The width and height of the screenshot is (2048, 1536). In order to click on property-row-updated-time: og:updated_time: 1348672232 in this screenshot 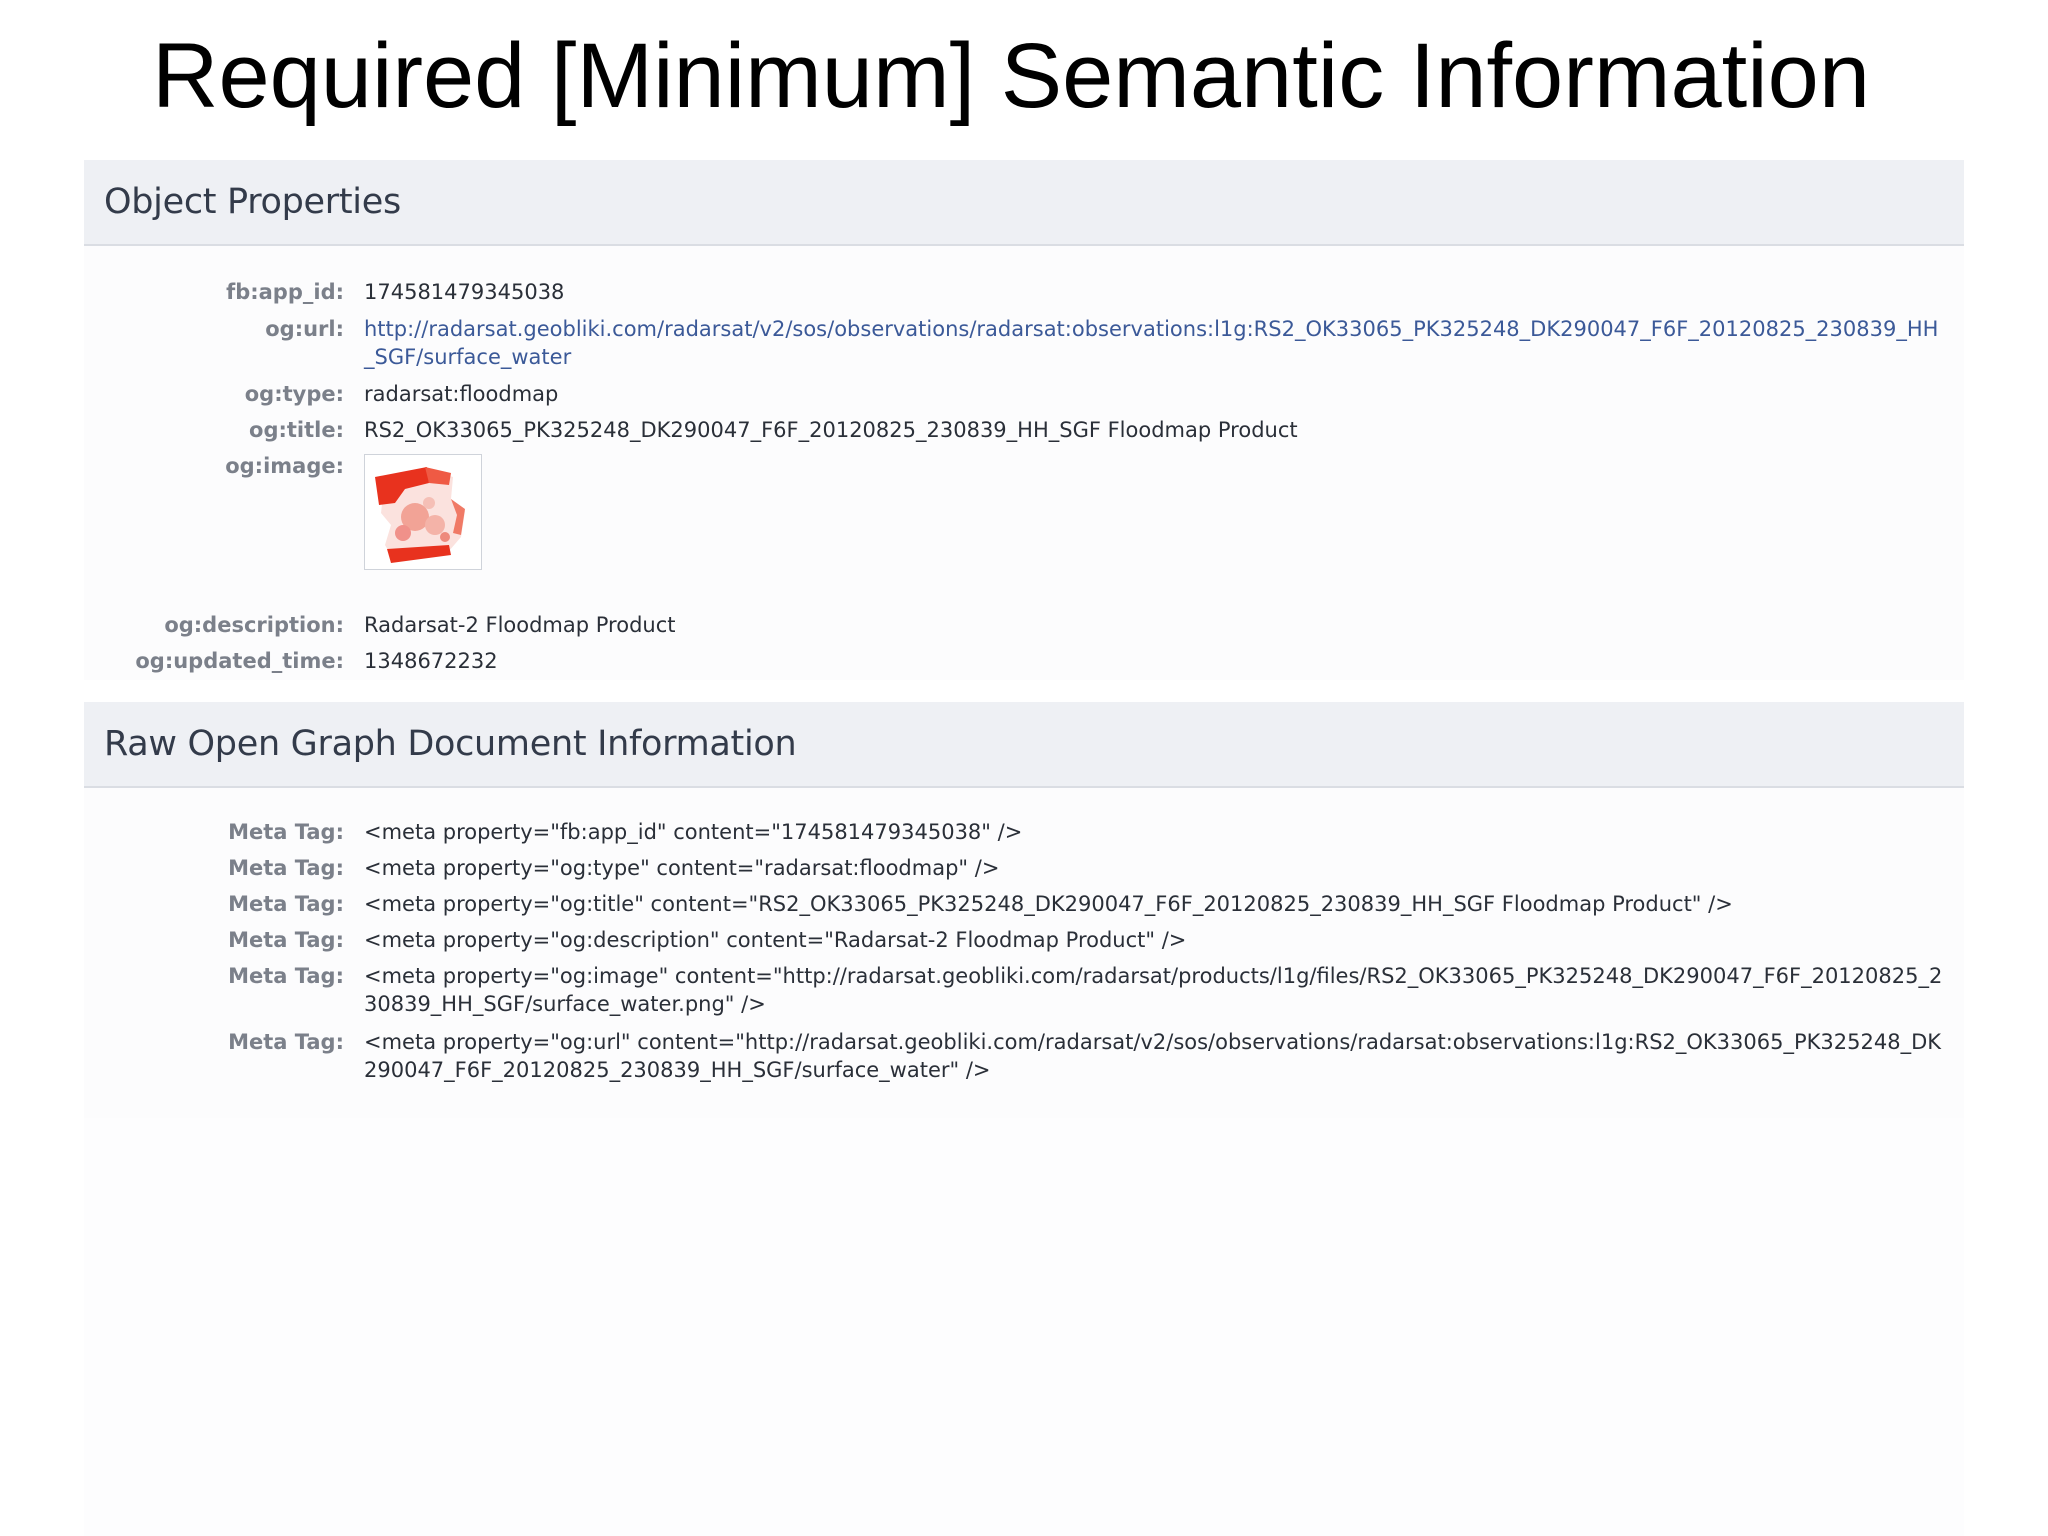, I will do `click(1024, 661)`.